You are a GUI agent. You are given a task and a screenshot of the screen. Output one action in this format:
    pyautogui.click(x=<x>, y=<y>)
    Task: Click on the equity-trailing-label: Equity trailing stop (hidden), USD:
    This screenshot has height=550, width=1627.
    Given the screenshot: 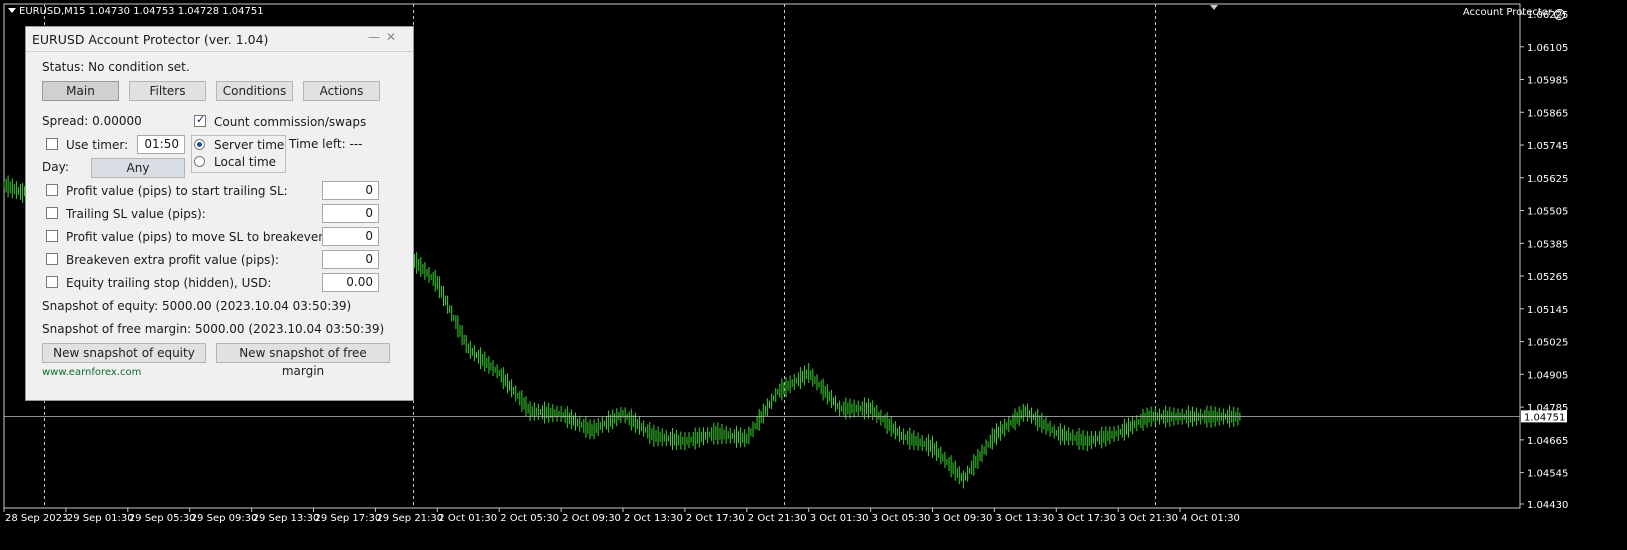 What is the action you would take?
    pyautogui.click(x=169, y=283)
    